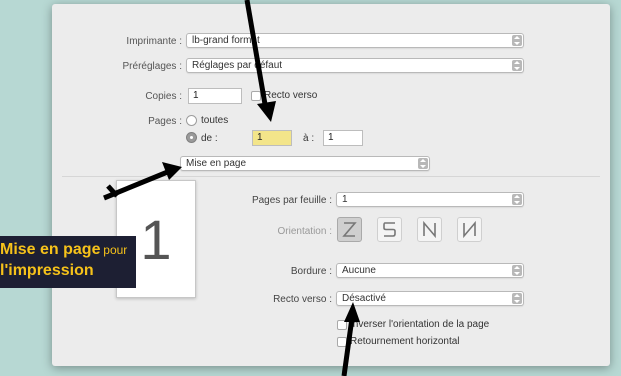  What do you see at coordinates (260, 61) in the screenshot?
I see `arrow-to-pages-field` at bounding box center [260, 61].